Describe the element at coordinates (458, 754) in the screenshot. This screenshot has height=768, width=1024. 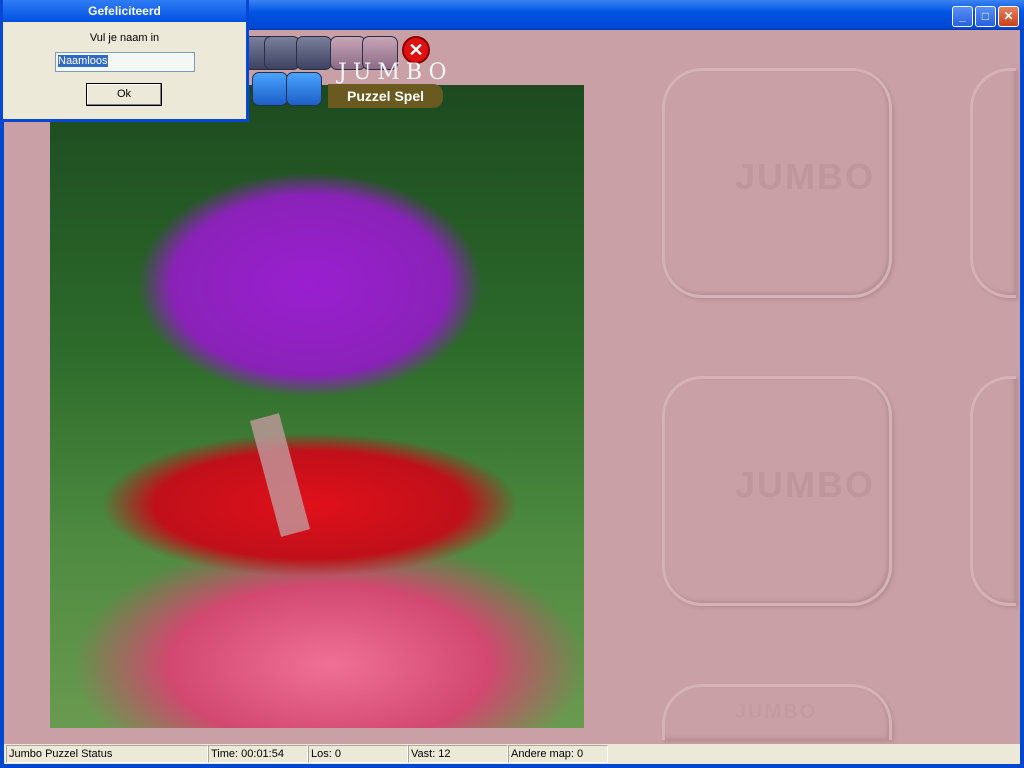
I see `status-vast: Vast: 12` at that location.